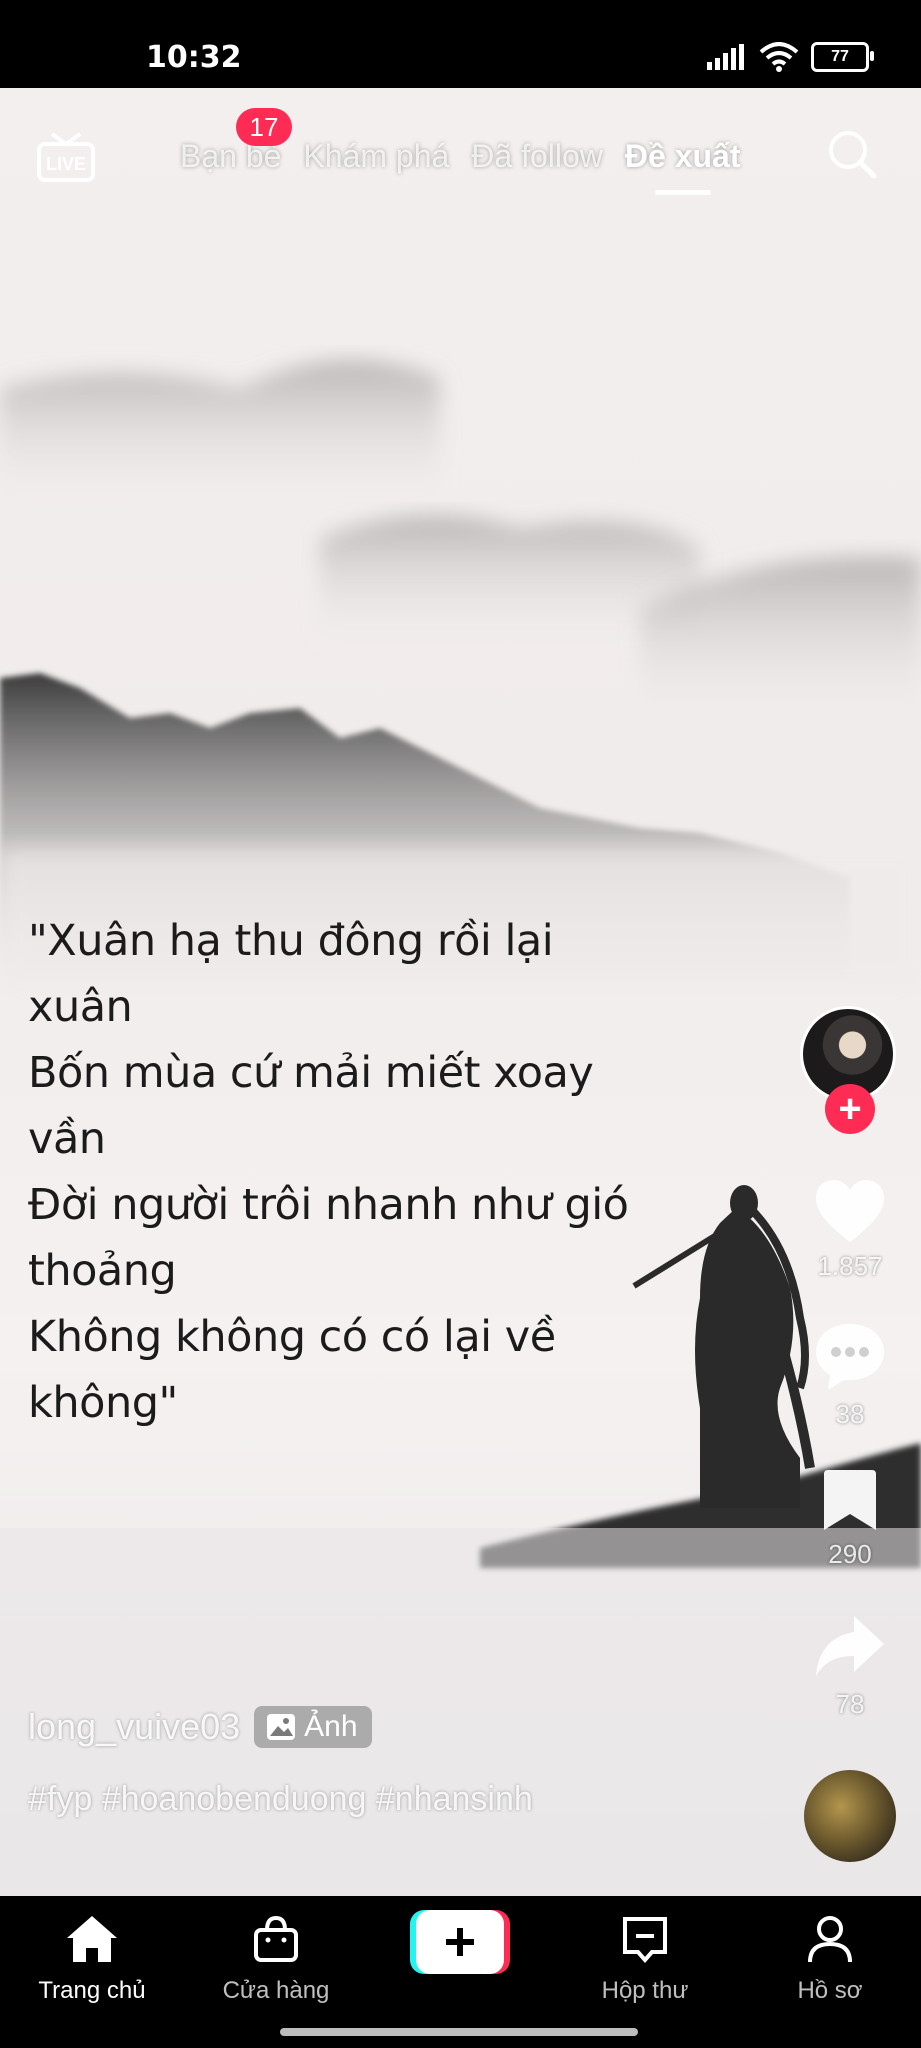 The image size is (921, 2048). What do you see at coordinates (830, 1939) in the screenshot?
I see `profile-icon` at bounding box center [830, 1939].